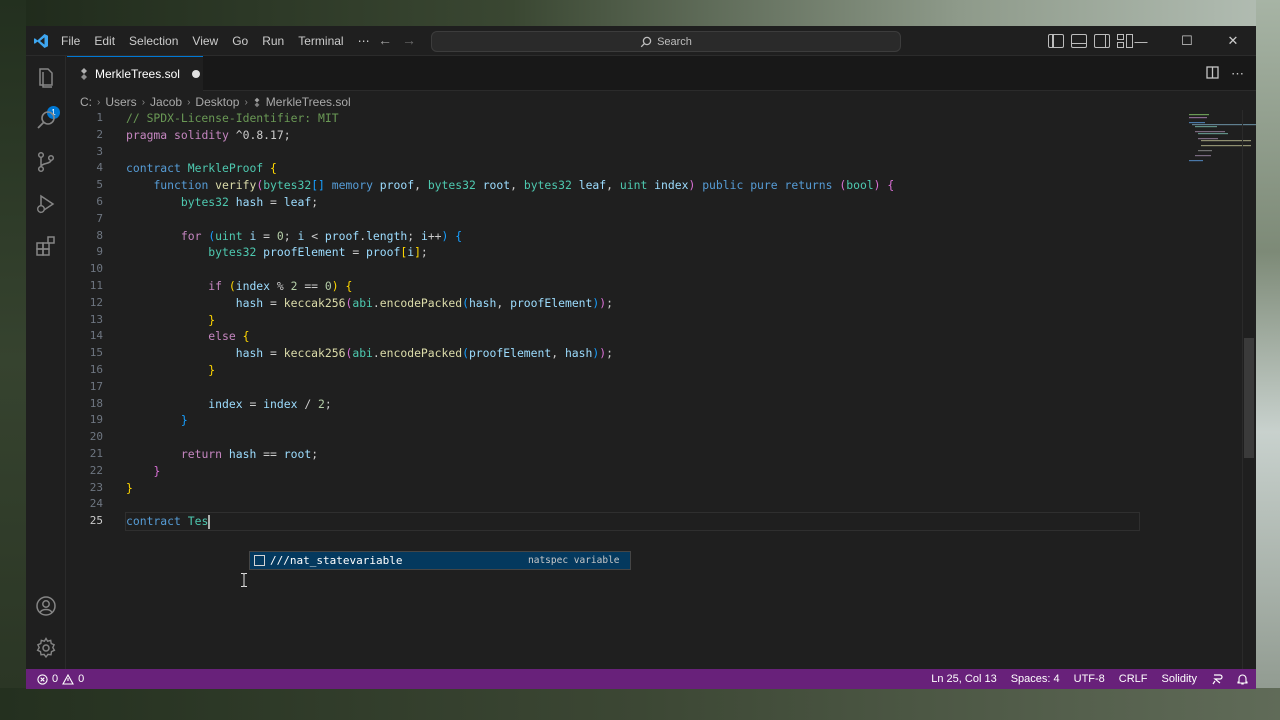 The height and width of the screenshot is (720, 1280). What do you see at coordinates (46, 606) in the screenshot?
I see `account-icon` at bounding box center [46, 606].